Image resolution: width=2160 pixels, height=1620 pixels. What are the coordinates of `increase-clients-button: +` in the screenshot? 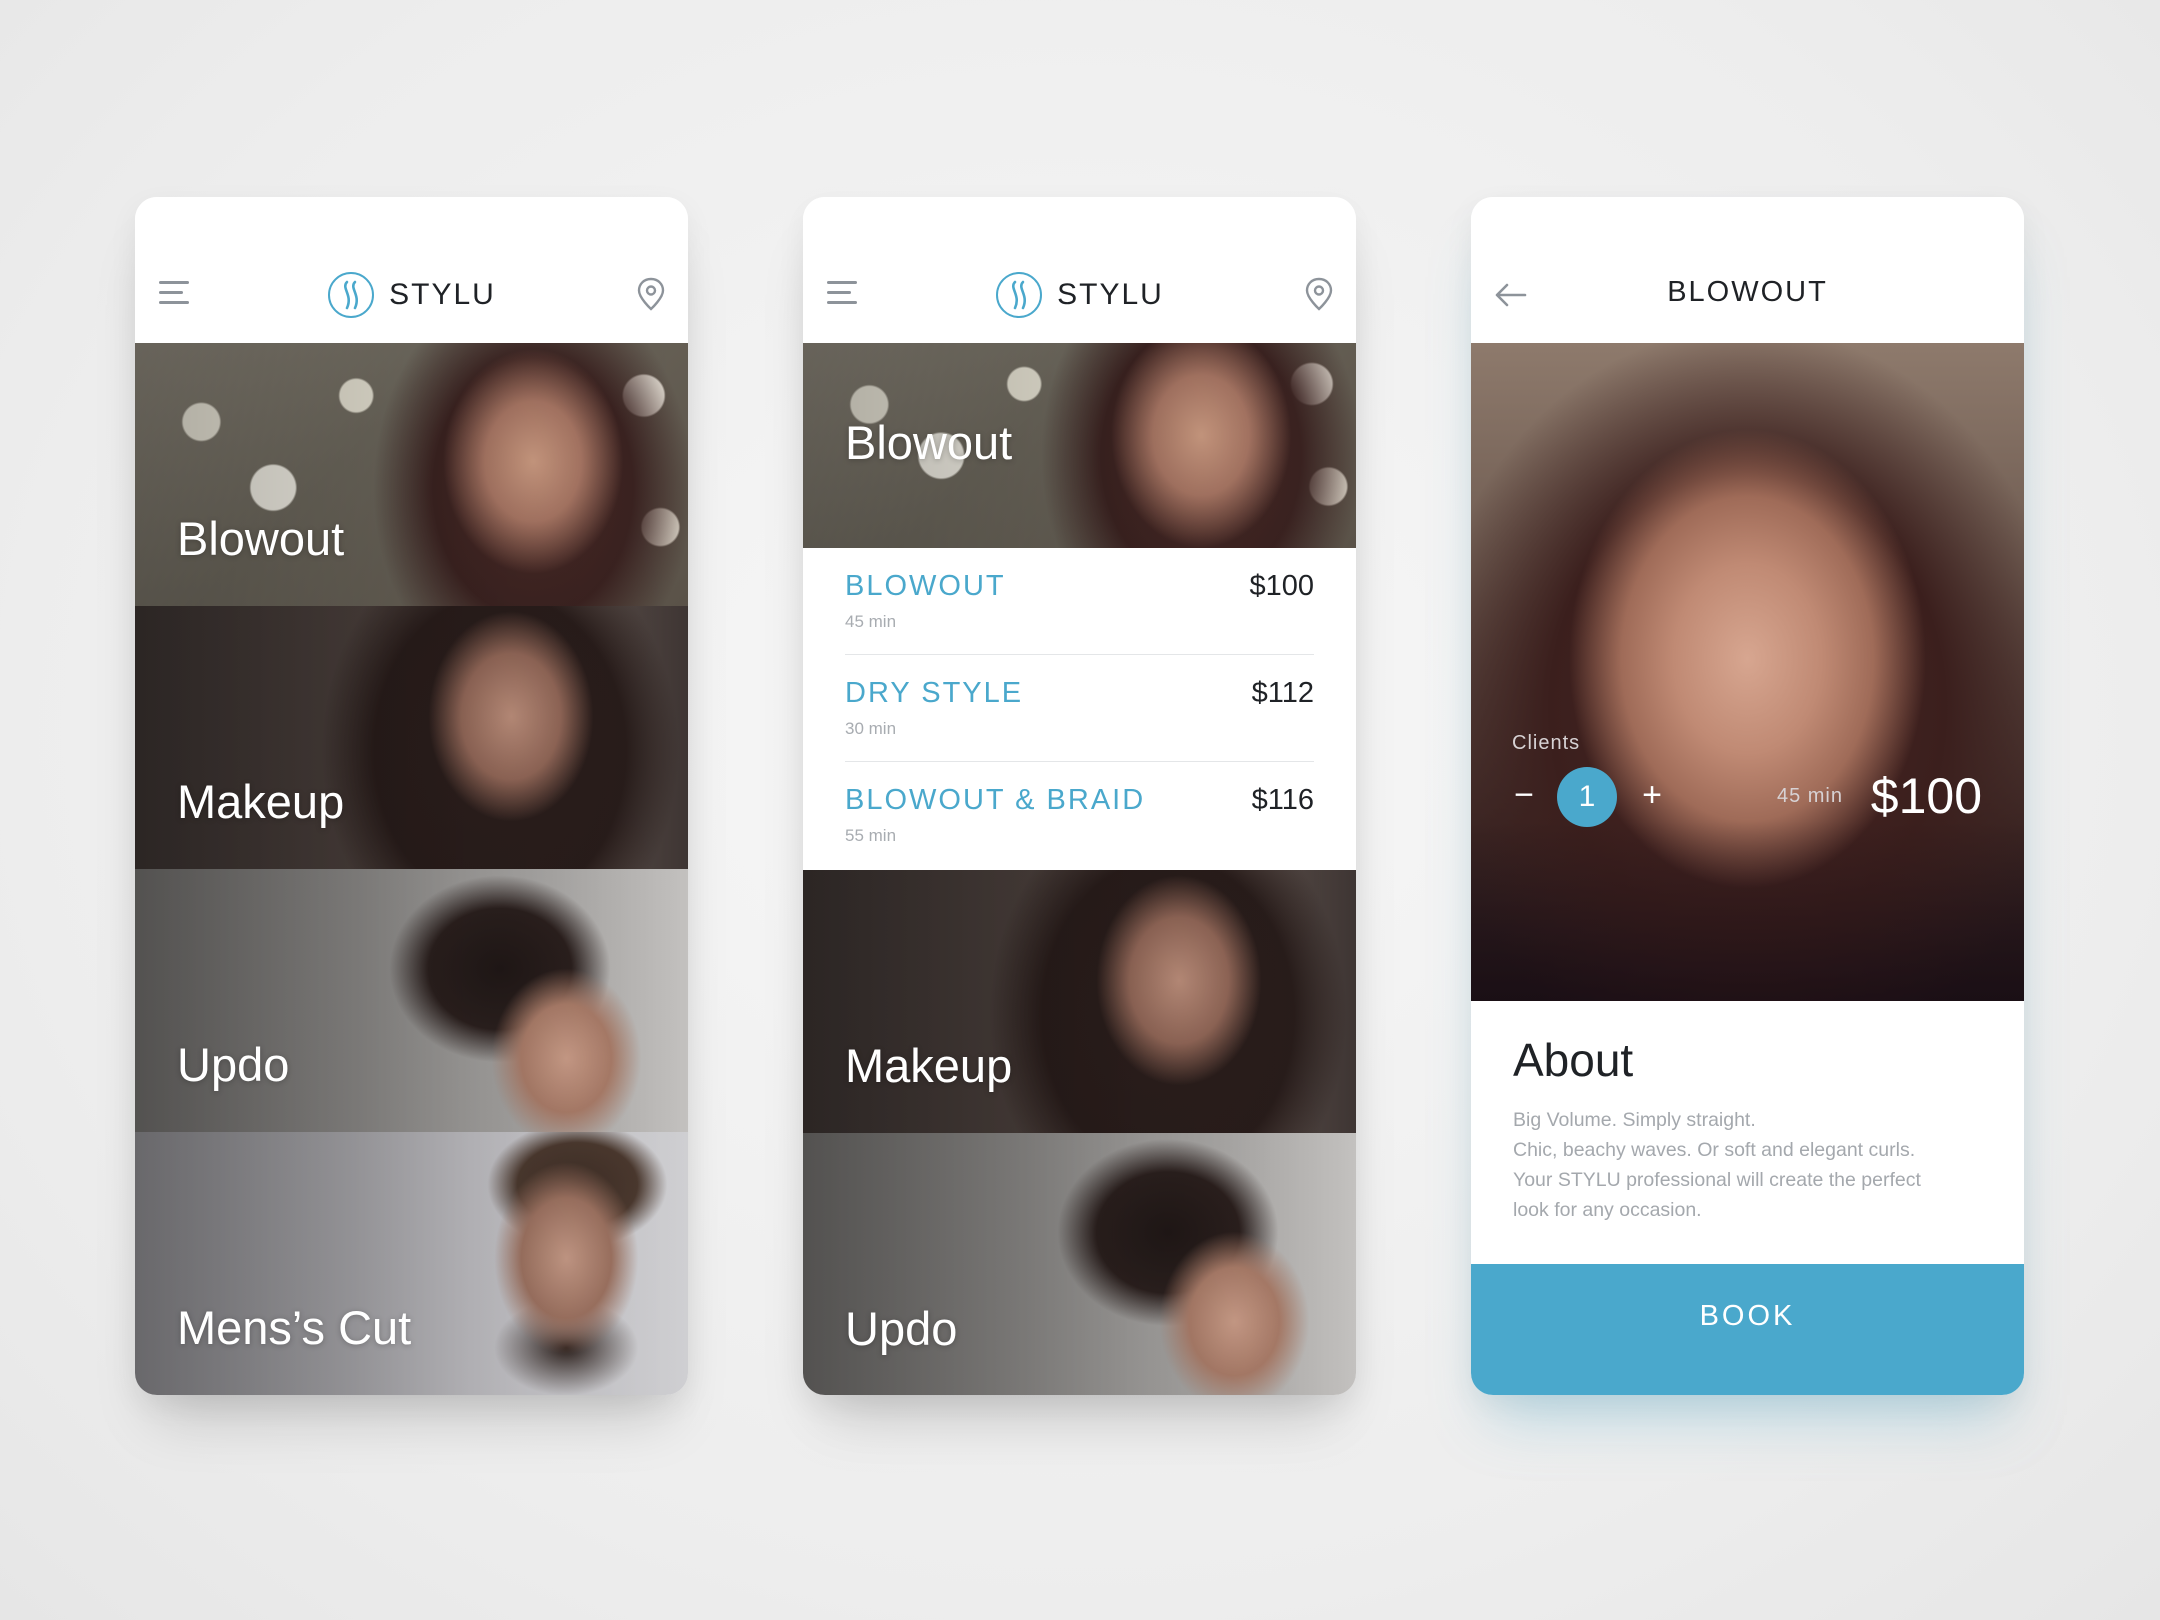 It's located at (1652, 795).